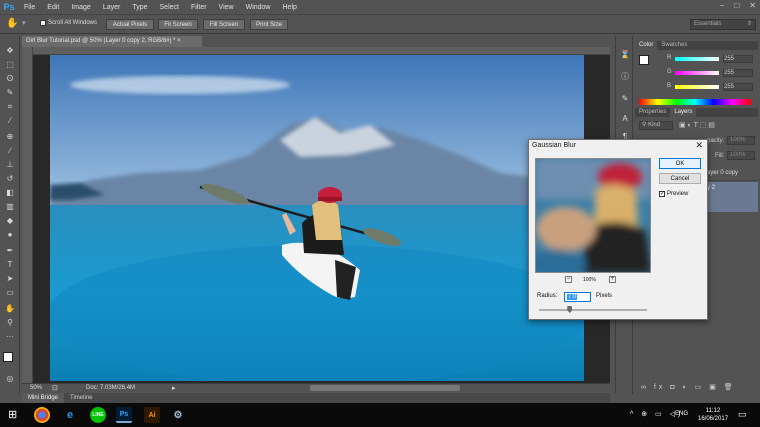 Image resolution: width=760 pixels, height=427 pixels. What do you see at coordinates (10, 179) in the screenshot?
I see `history-brush-tool-icon: ↺` at bounding box center [10, 179].